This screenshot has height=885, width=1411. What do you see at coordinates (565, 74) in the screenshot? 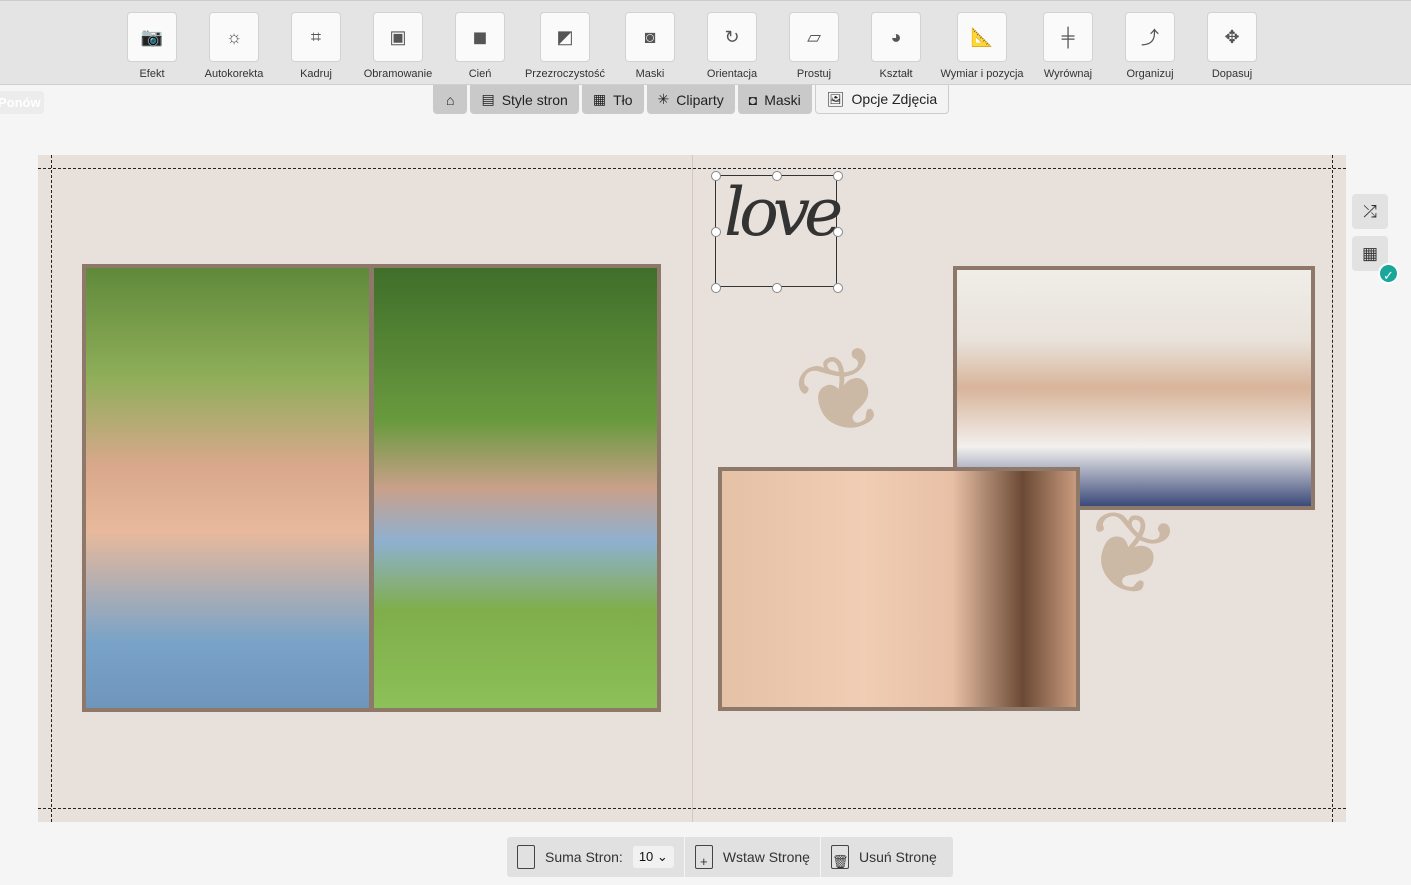
I see `tool-label: Przezroczystość` at bounding box center [565, 74].